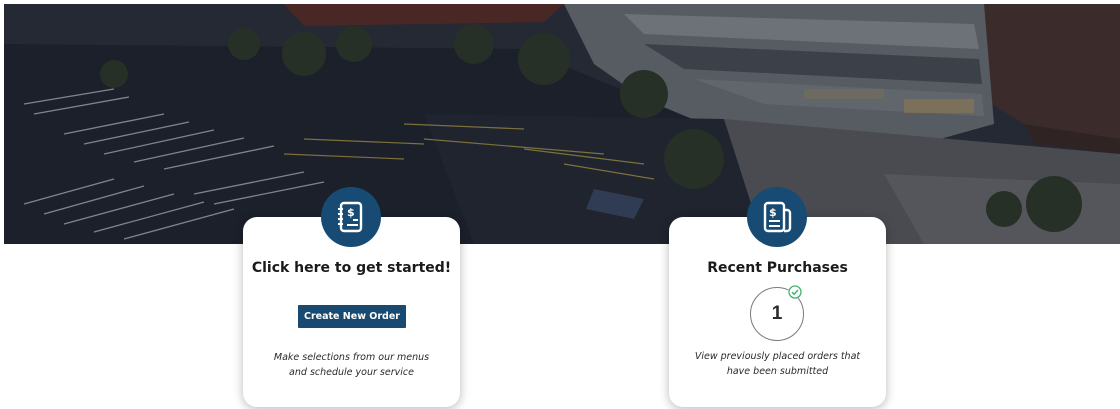 This screenshot has width=1120, height=409. What do you see at coordinates (352, 316) in the screenshot?
I see `create-new-order-button: Create New Order` at bounding box center [352, 316].